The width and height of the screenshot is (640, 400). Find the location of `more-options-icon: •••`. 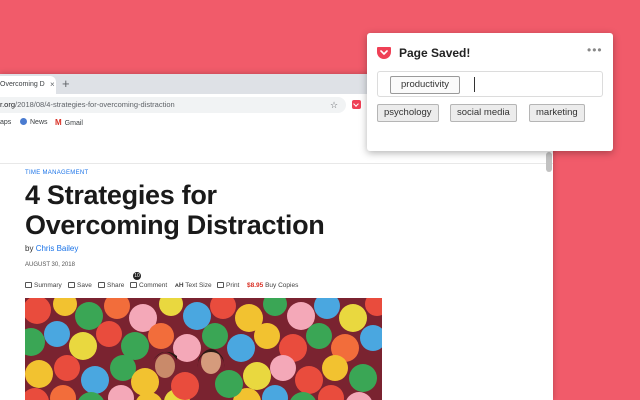

more-options-icon: ••• is located at coordinates (595, 50).